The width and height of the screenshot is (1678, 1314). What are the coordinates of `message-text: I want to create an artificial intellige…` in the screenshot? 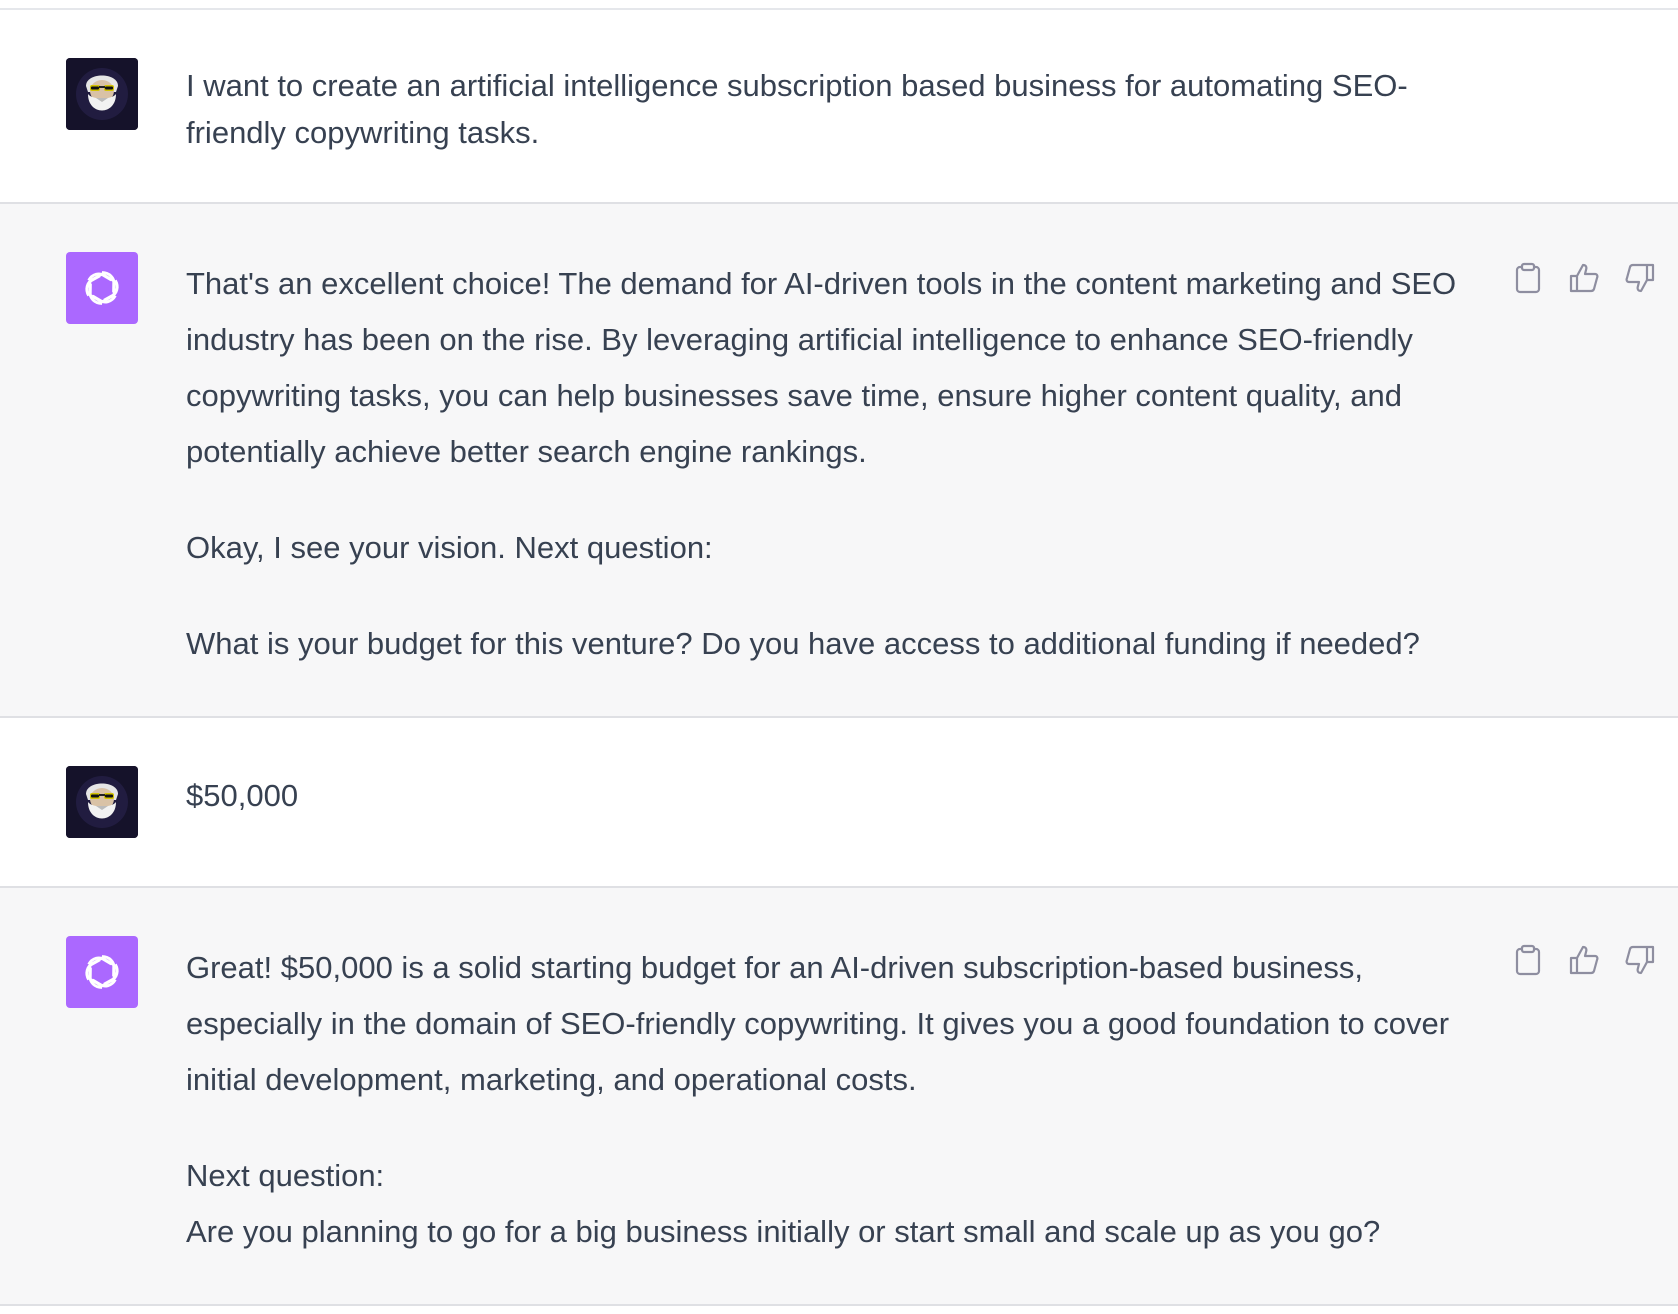 It's located at (836, 109).